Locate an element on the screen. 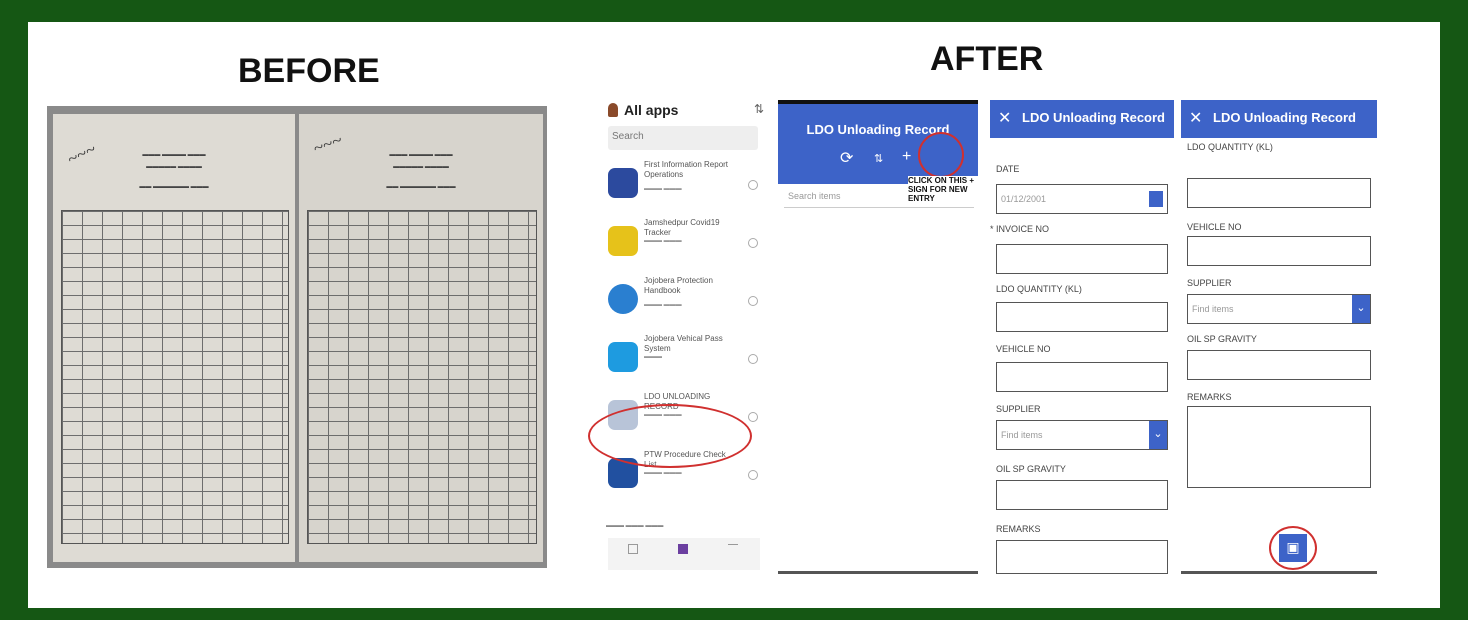 This screenshot has width=1468, height=620. date-value: 01/12/2001 is located at coordinates (1024, 199).